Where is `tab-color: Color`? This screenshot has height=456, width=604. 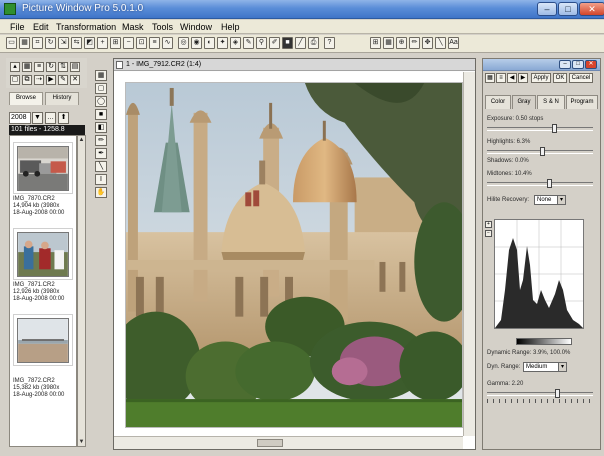
tab-color: Color is located at coordinates (498, 102).